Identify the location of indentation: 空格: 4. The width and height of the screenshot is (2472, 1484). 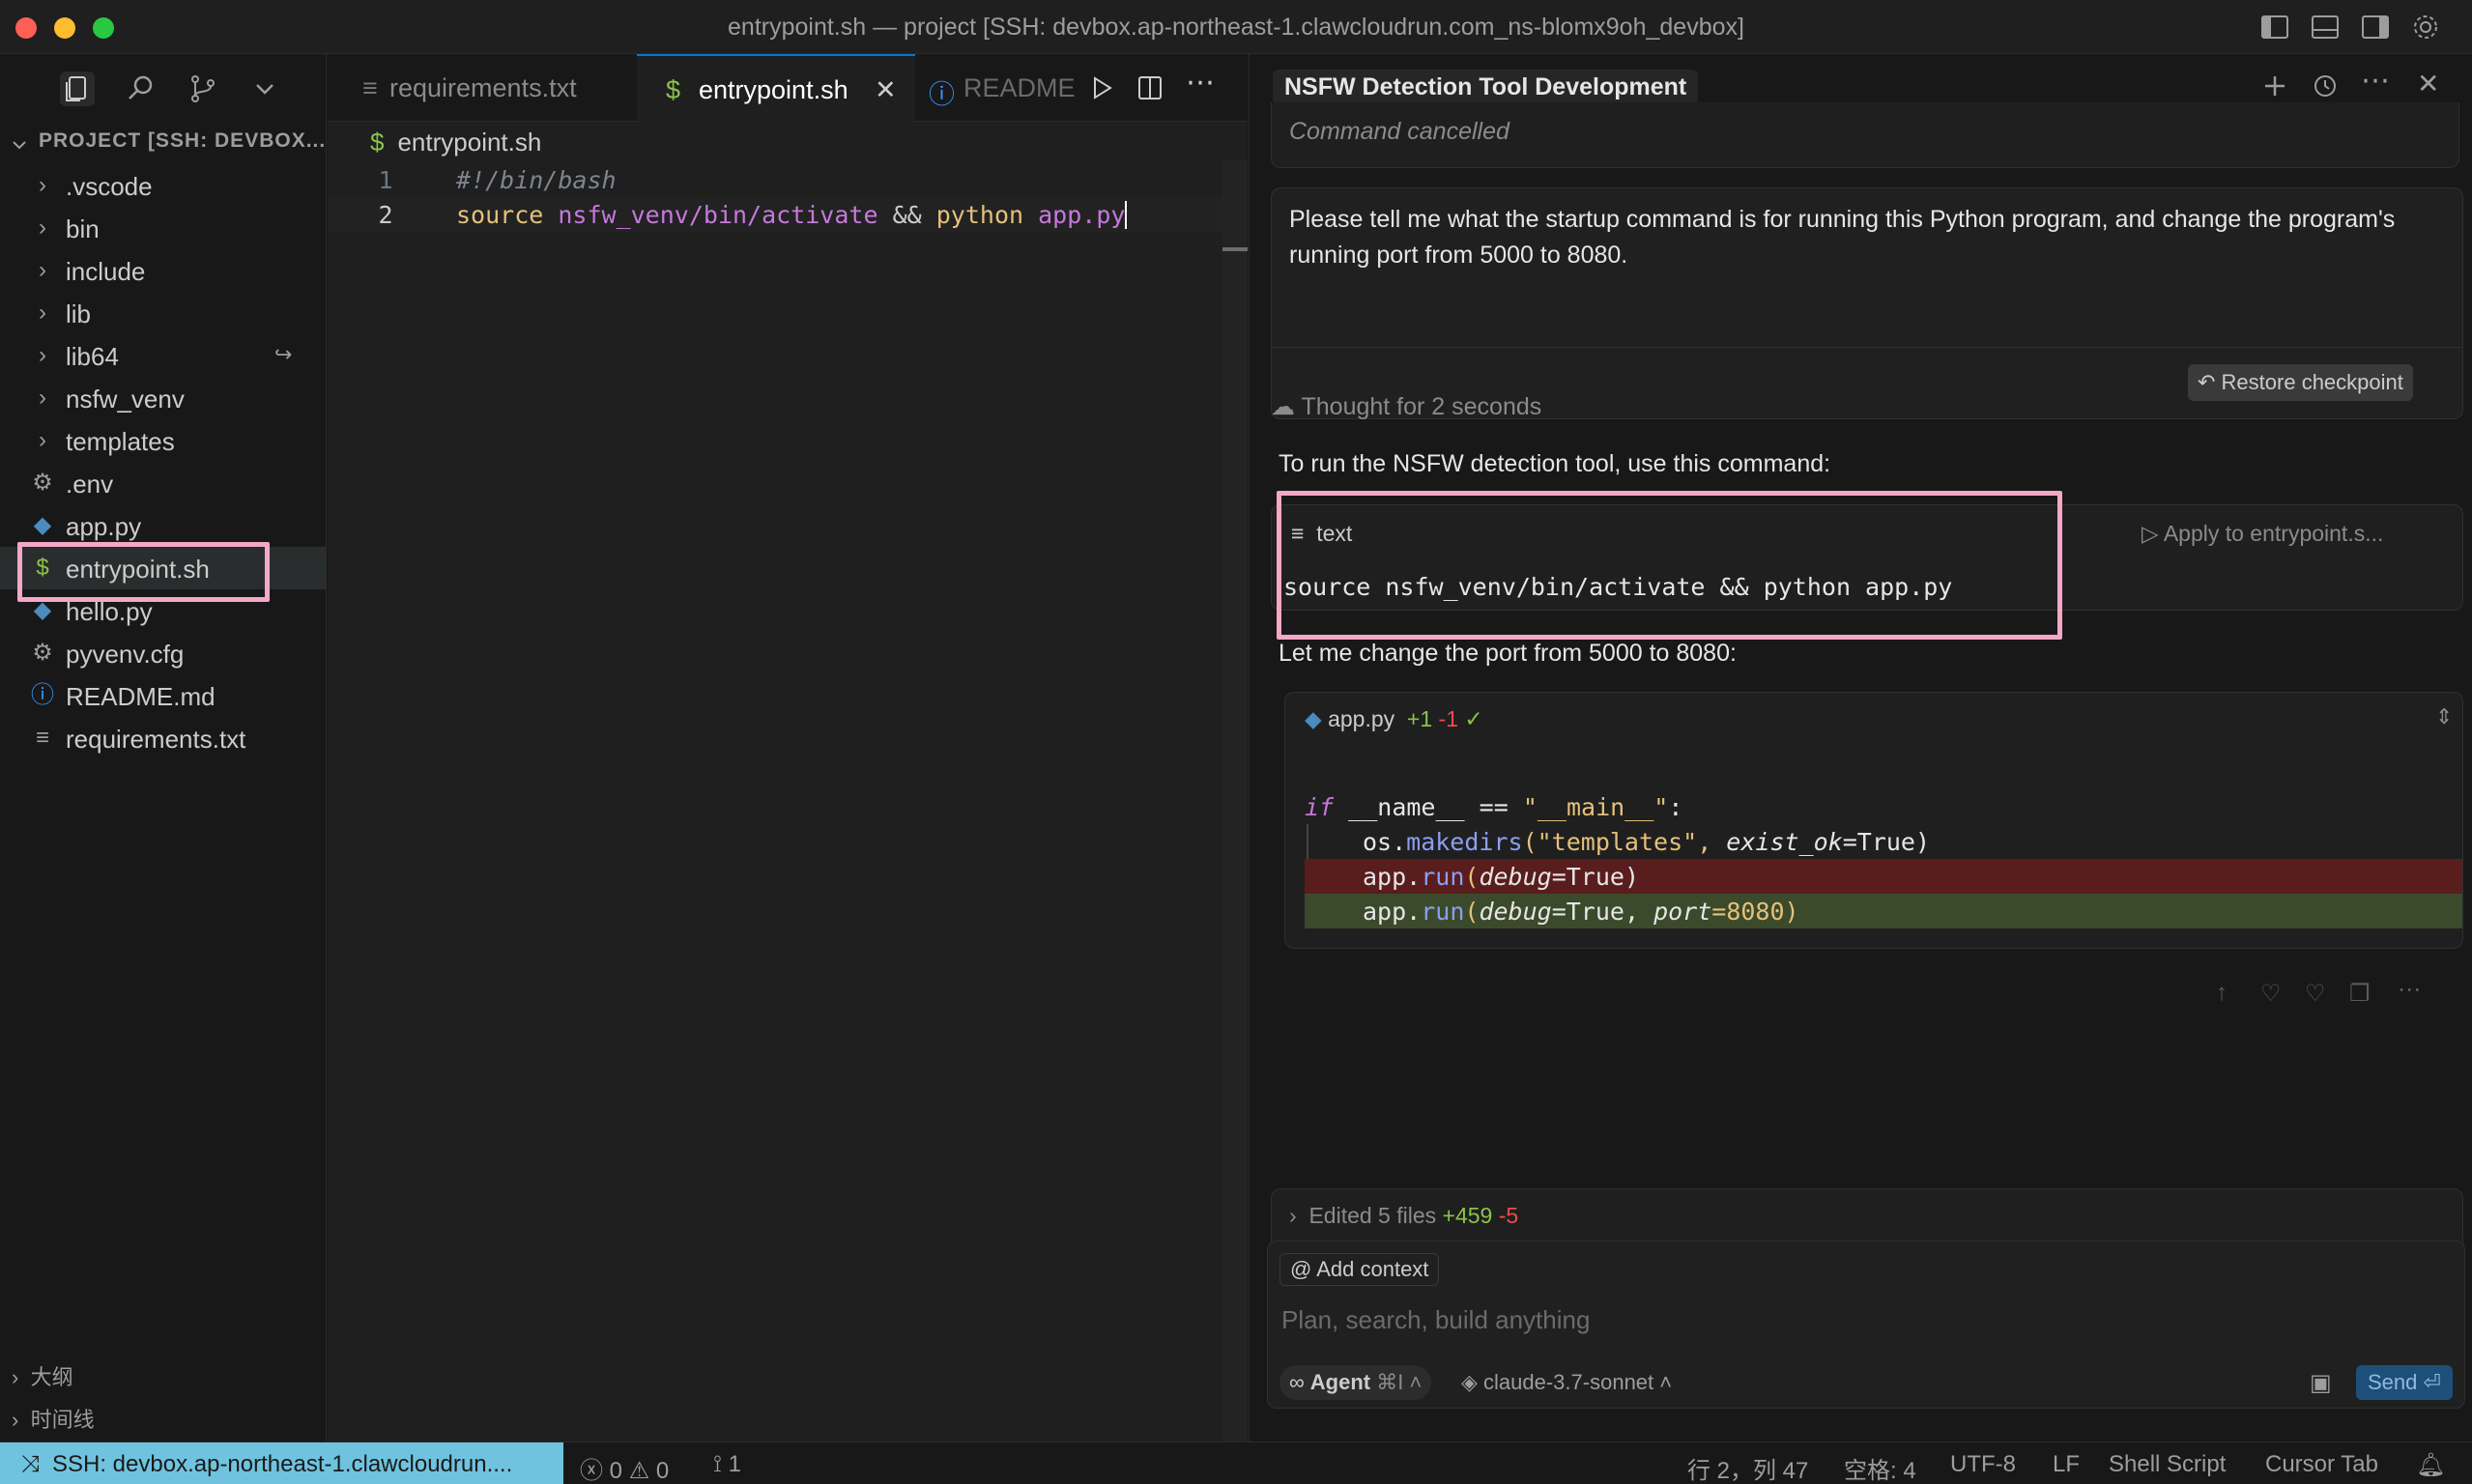
(1880, 1467).